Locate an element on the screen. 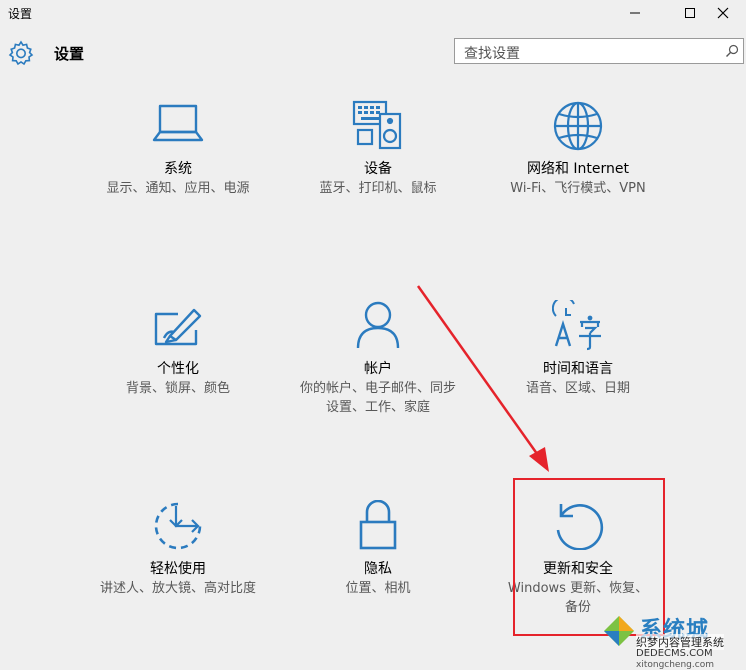 Image resolution: width=746 pixels, height=670 pixels. devices-icon is located at coordinates (378, 126).